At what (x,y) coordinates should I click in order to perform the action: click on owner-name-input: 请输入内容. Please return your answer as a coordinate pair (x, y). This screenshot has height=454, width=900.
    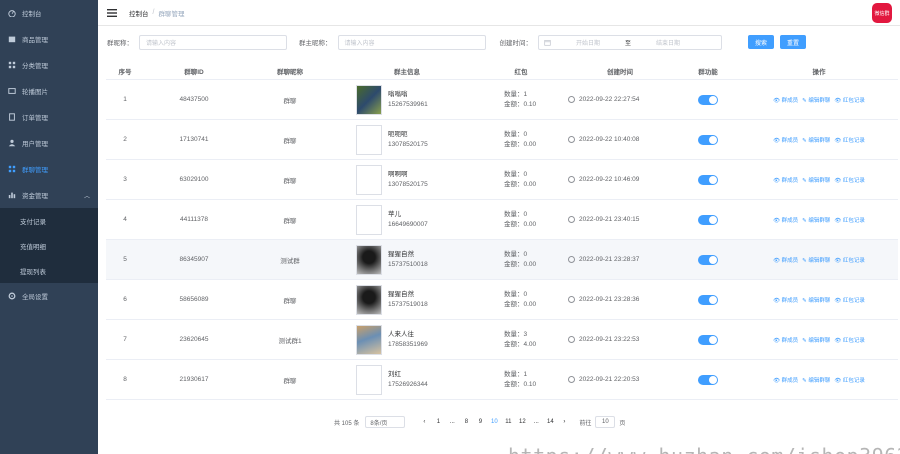
    Looking at the image, I should click on (411, 42).